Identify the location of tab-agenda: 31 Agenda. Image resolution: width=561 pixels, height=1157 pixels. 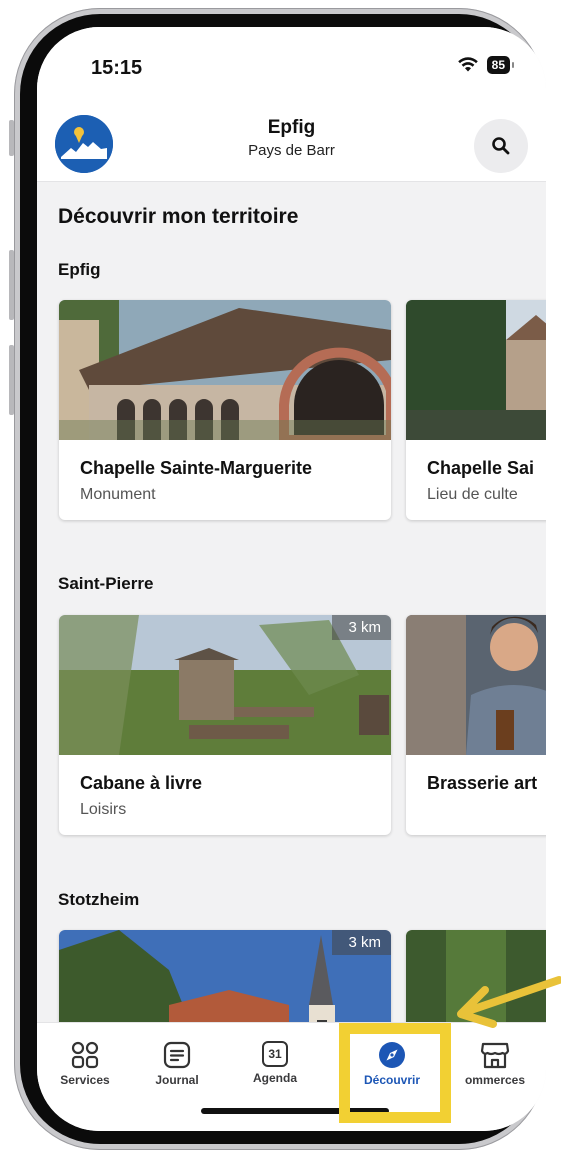
(275, 1063).